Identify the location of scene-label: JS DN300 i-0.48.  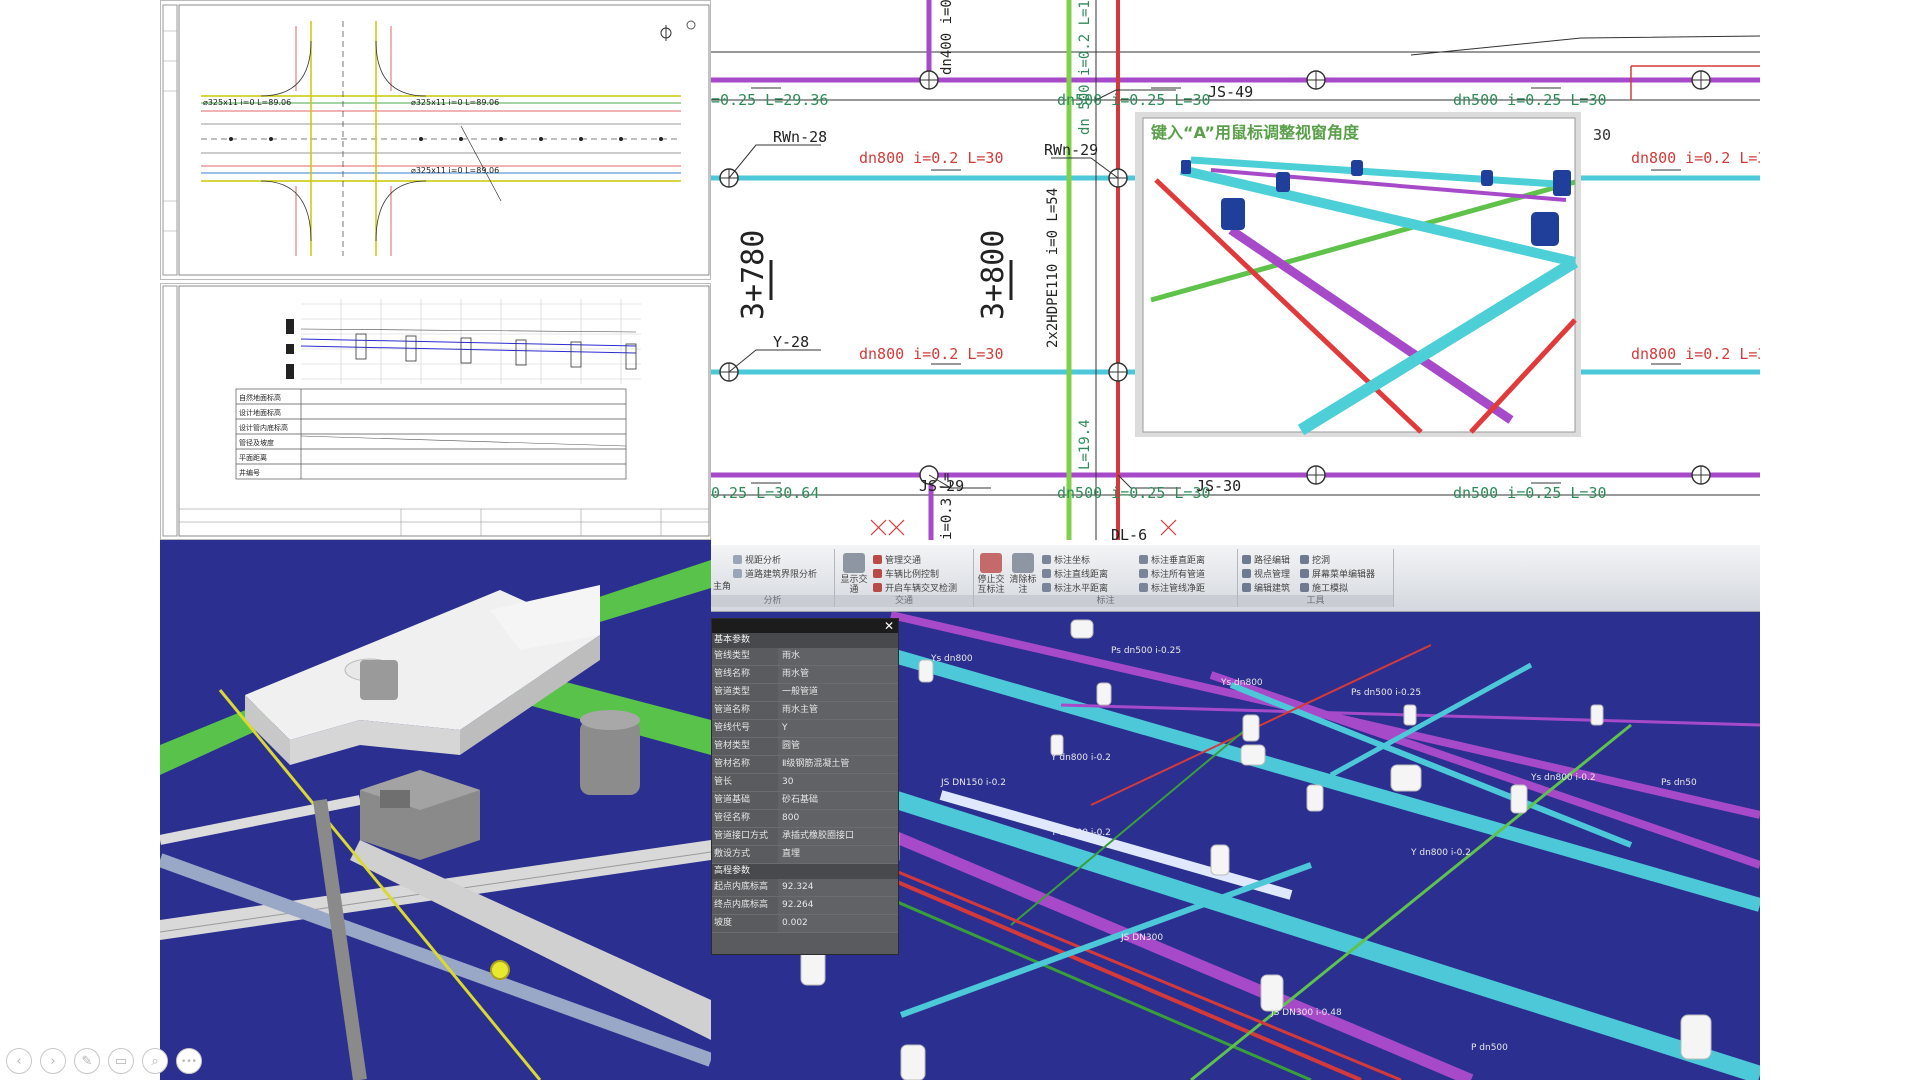
(1306, 1013).